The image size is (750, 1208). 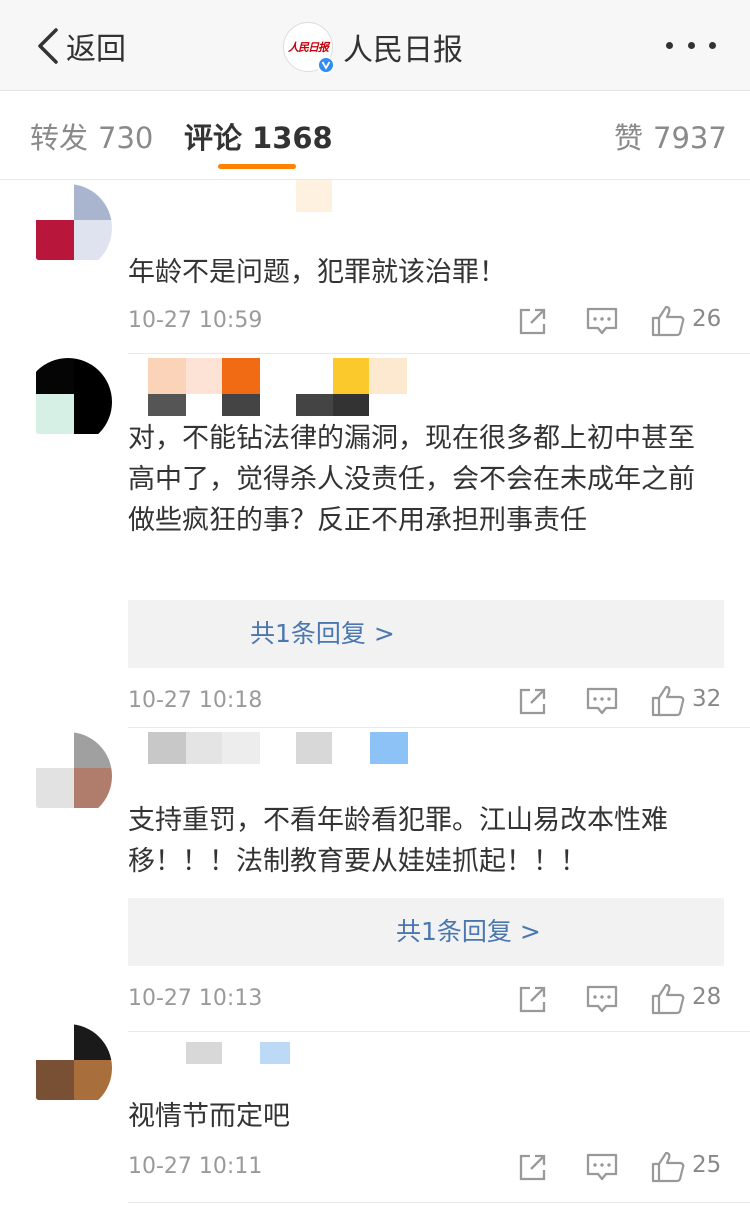 What do you see at coordinates (195, 998) in the screenshot?
I see `comment-time: 10-27 10:13` at bounding box center [195, 998].